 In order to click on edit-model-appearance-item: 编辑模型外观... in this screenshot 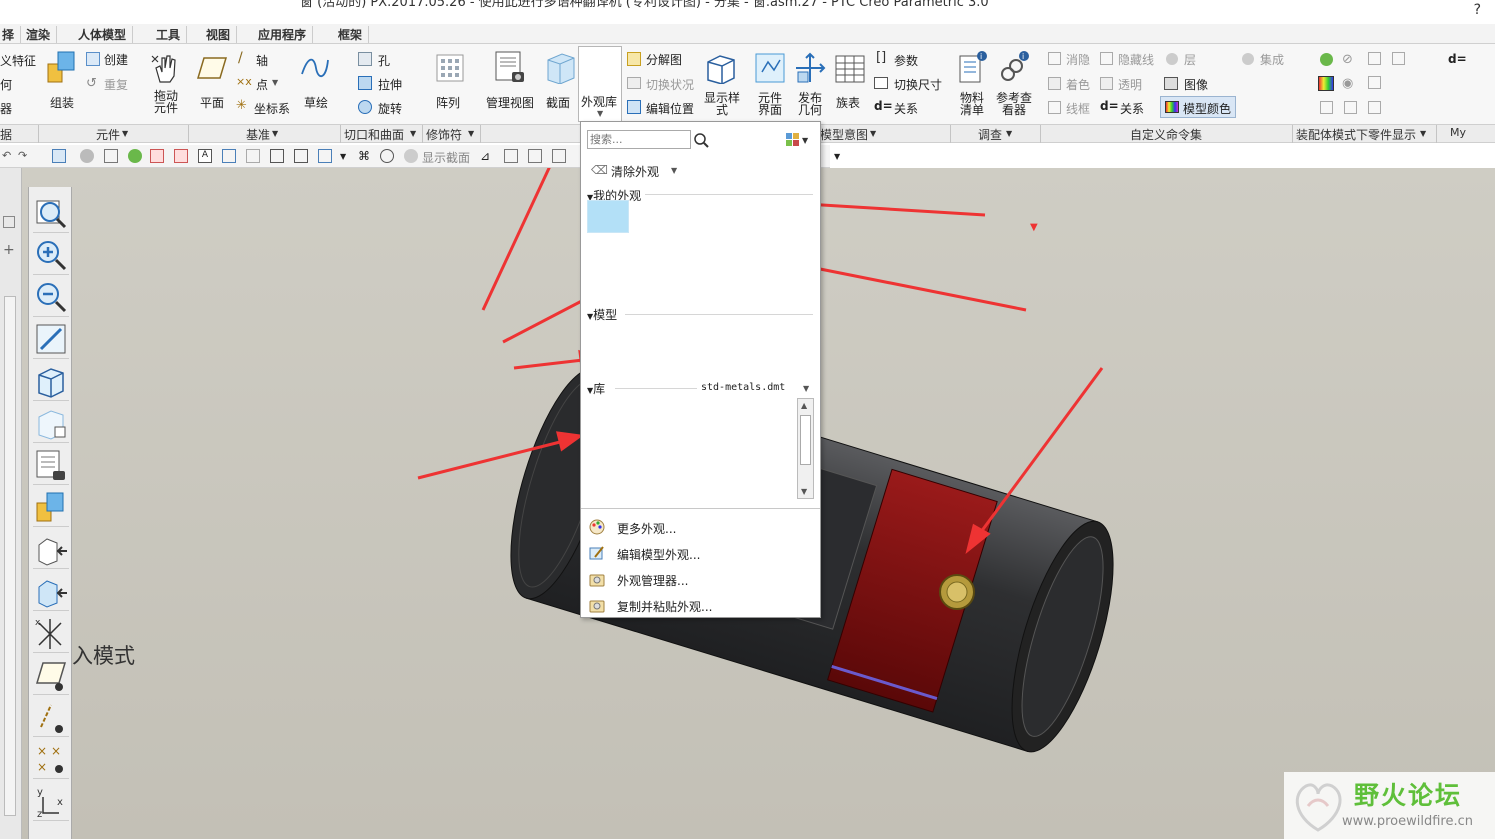, I will do `click(701, 553)`.